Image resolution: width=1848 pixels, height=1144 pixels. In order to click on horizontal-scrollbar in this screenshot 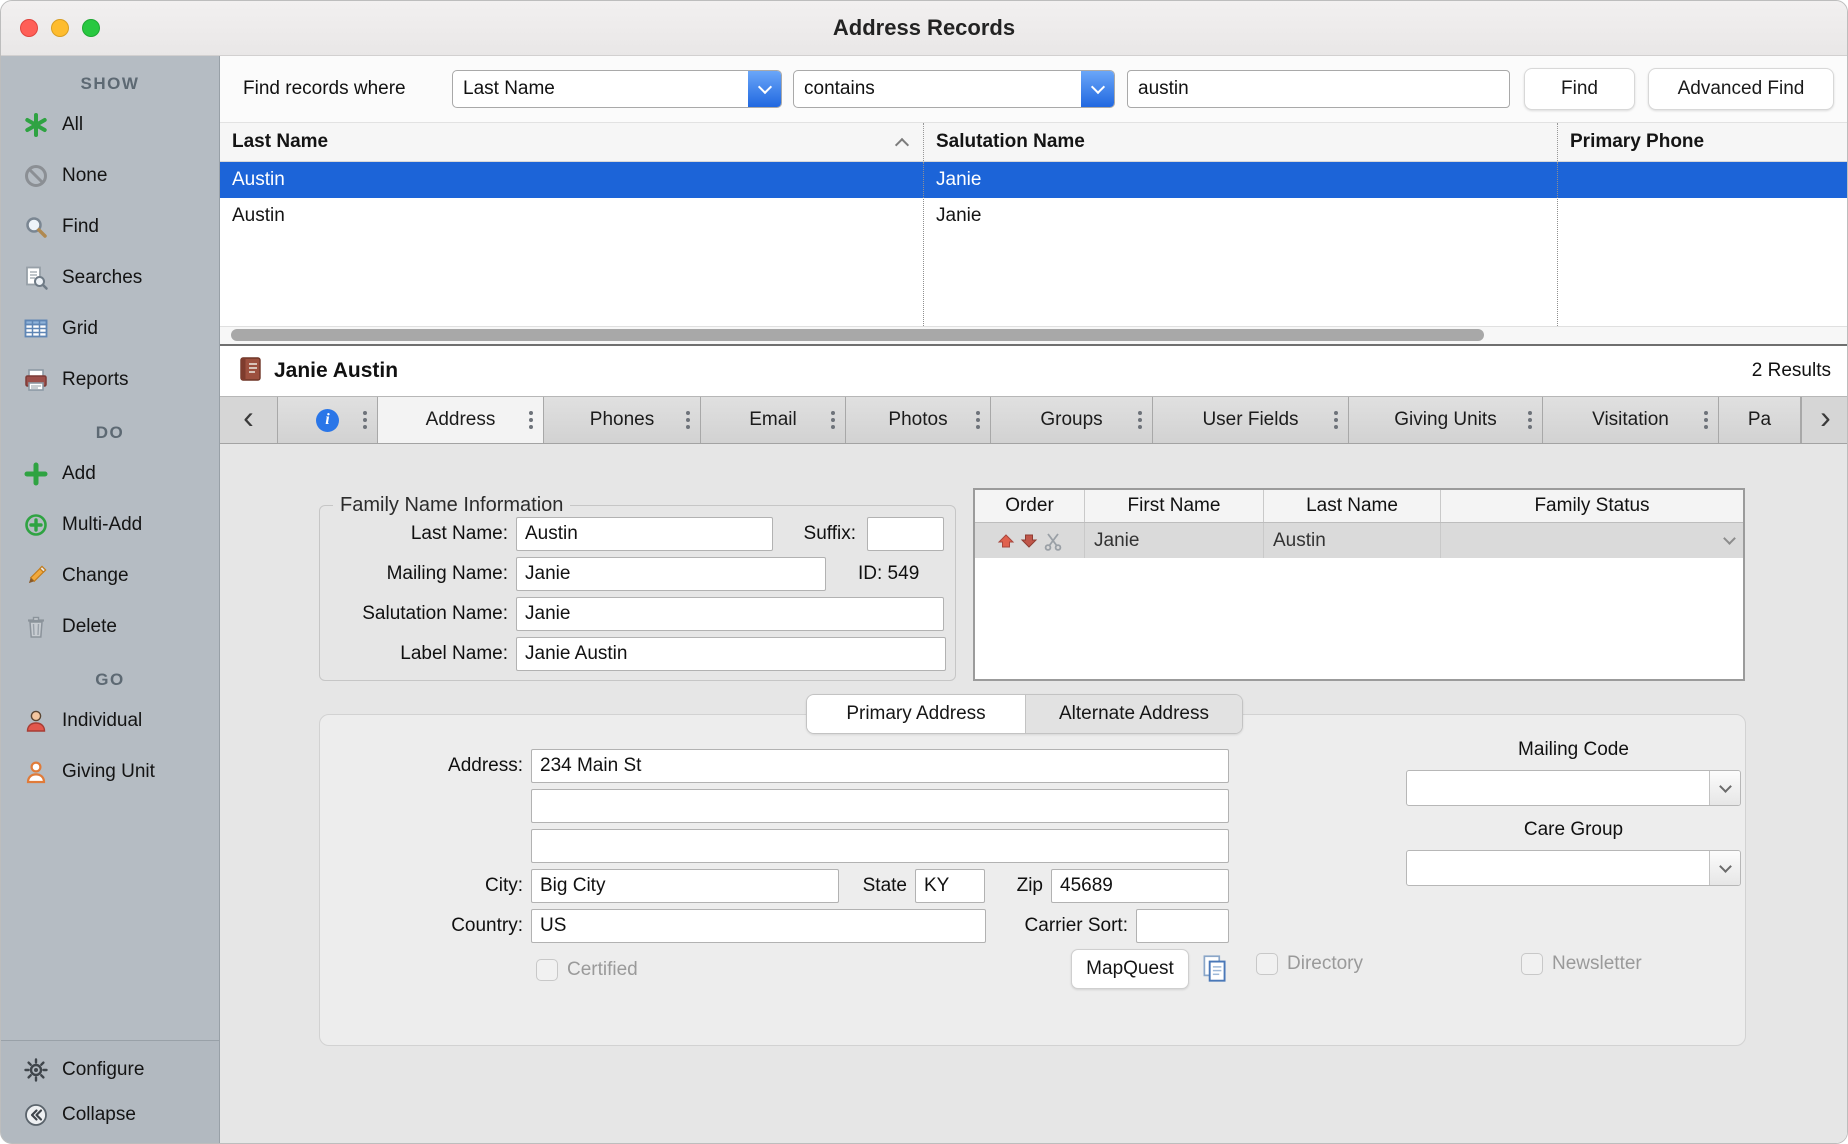, I will do `click(1033, 335)`.